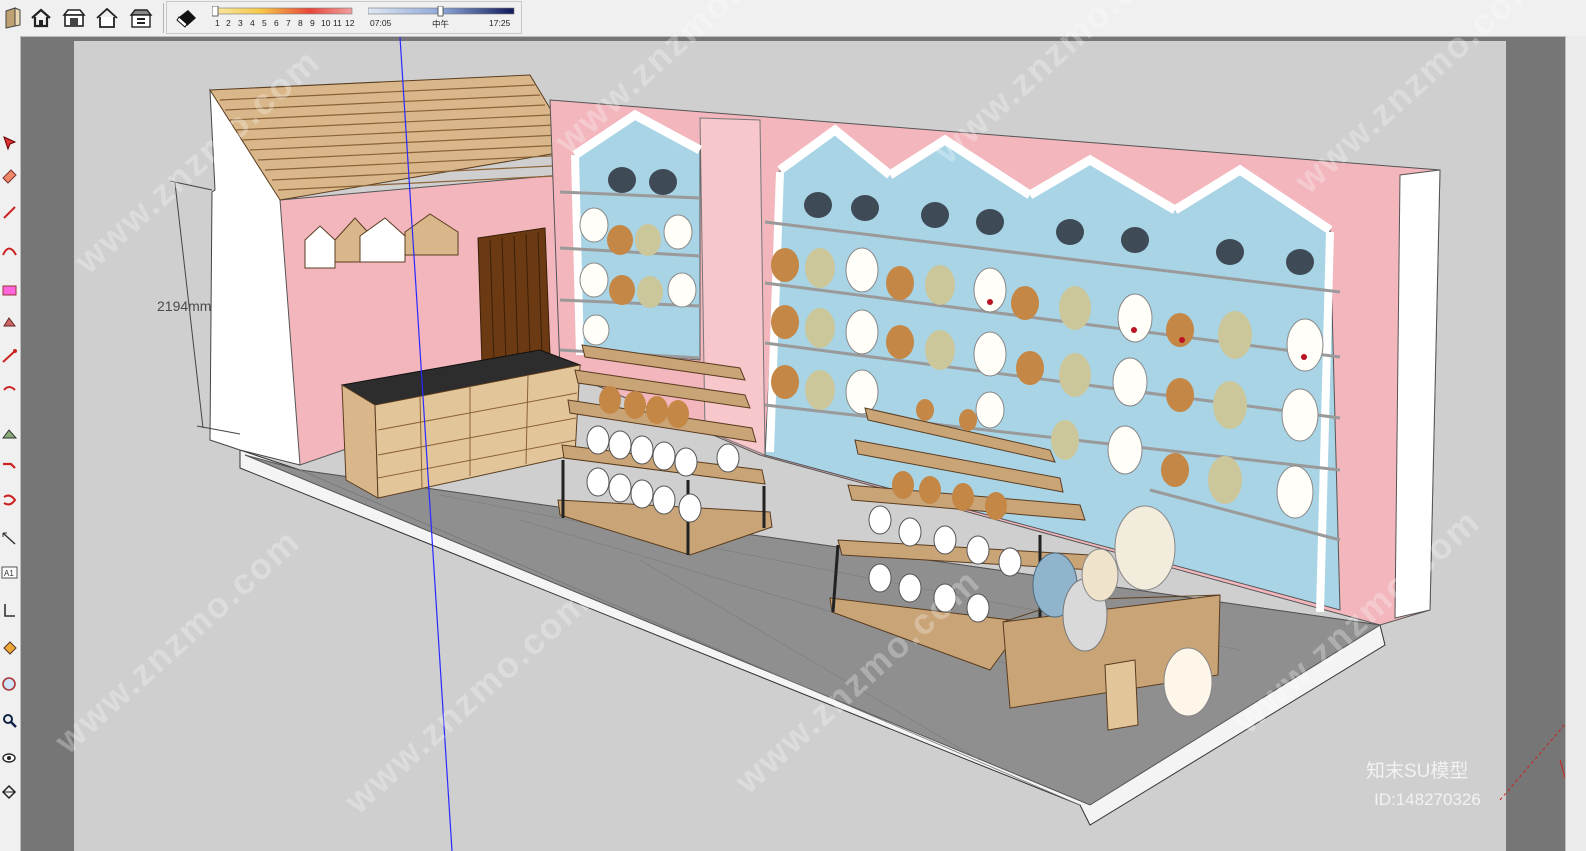 The width and height of the screenshot is (1586, 851). Describe the element at coordinates (514, 296) in the screenshot. I see `wooden-door` at that location.